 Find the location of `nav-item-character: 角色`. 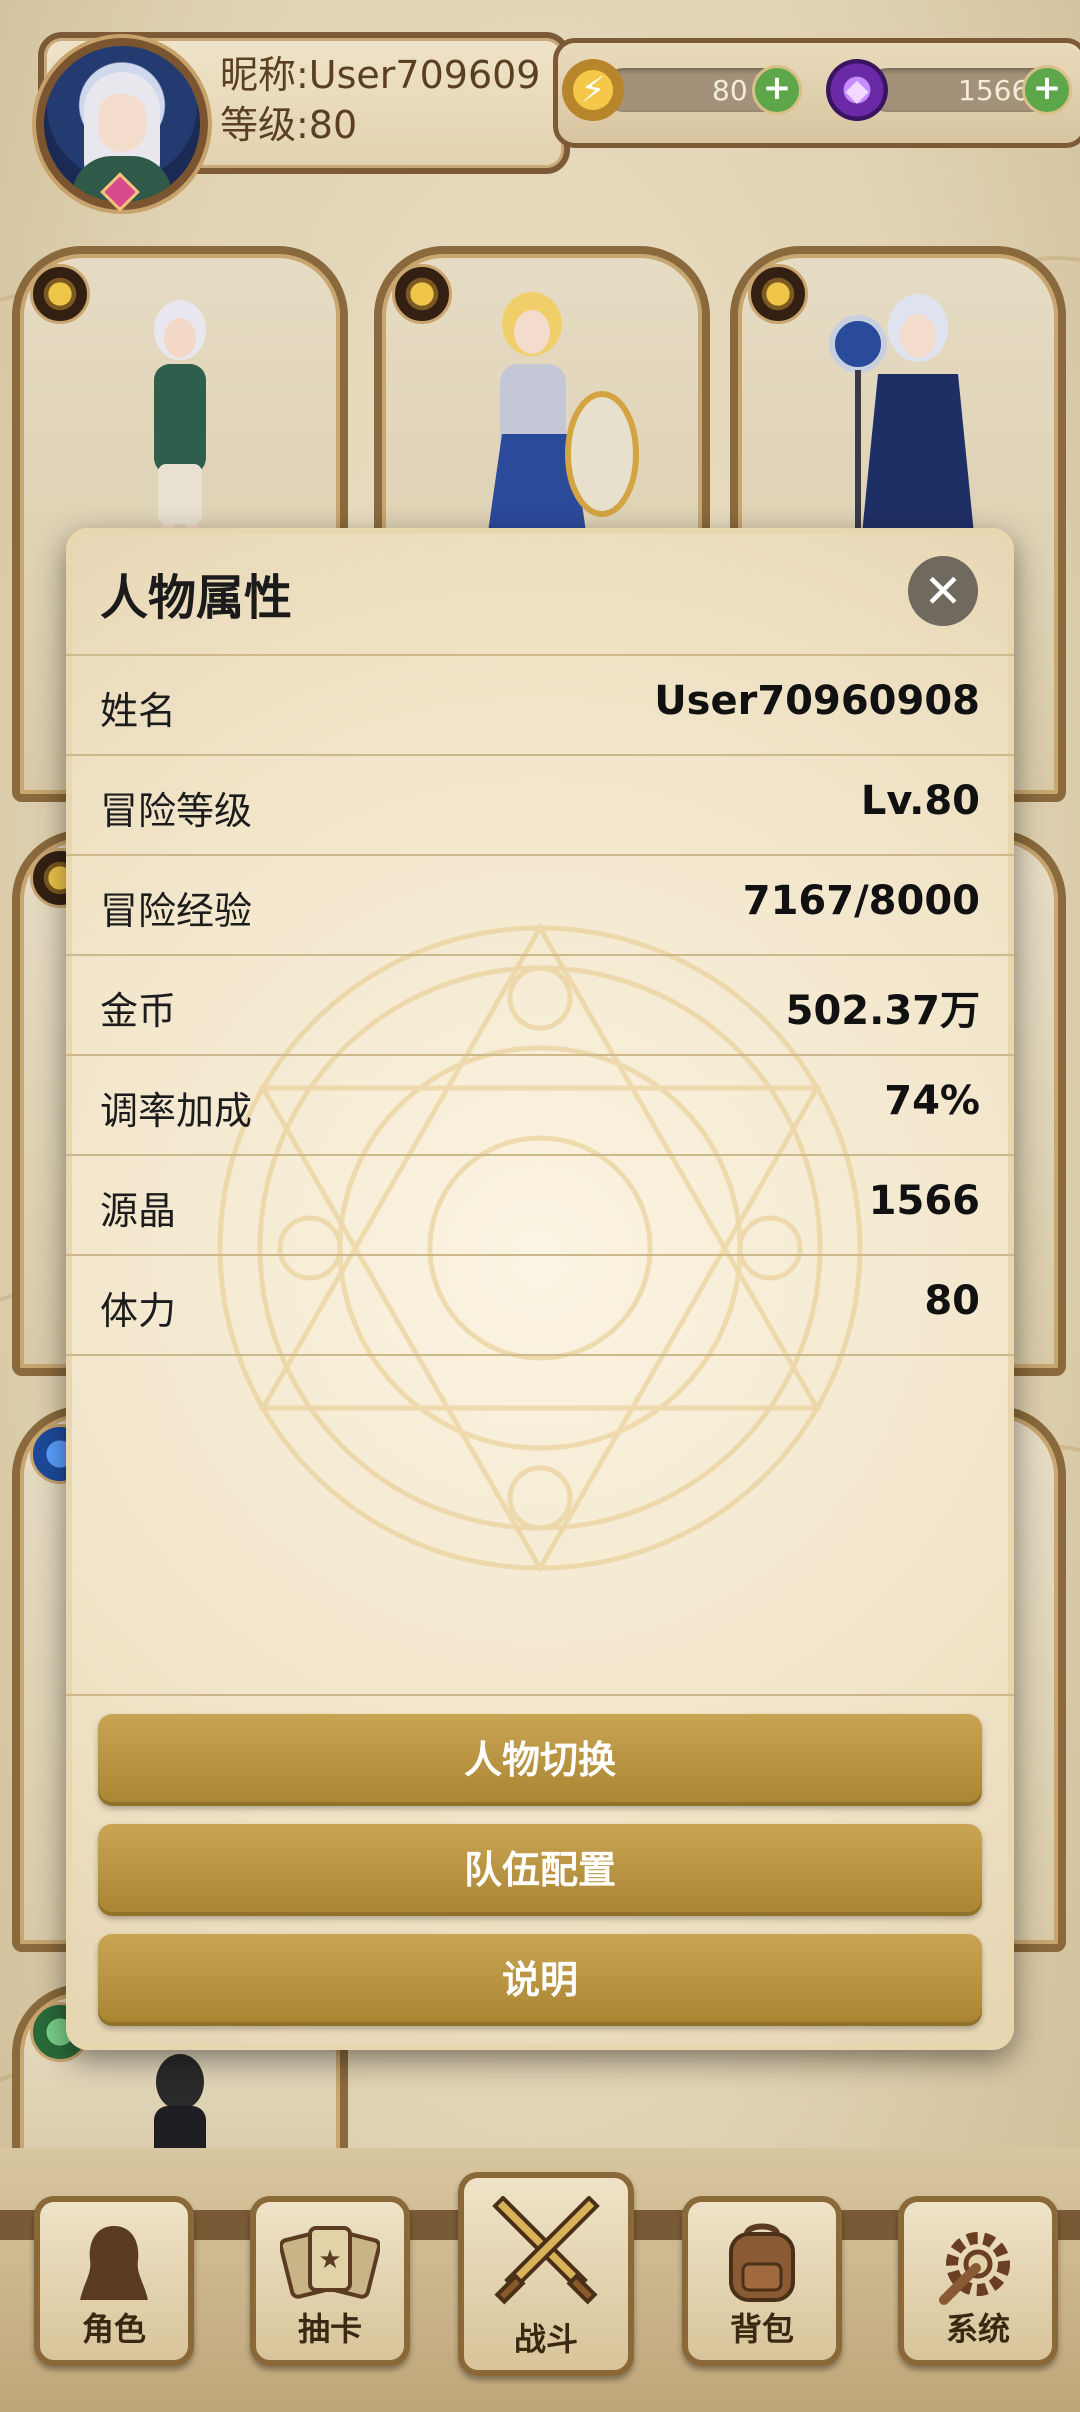

nav-item-character: 角色 is located at coordinates (114, 2281).